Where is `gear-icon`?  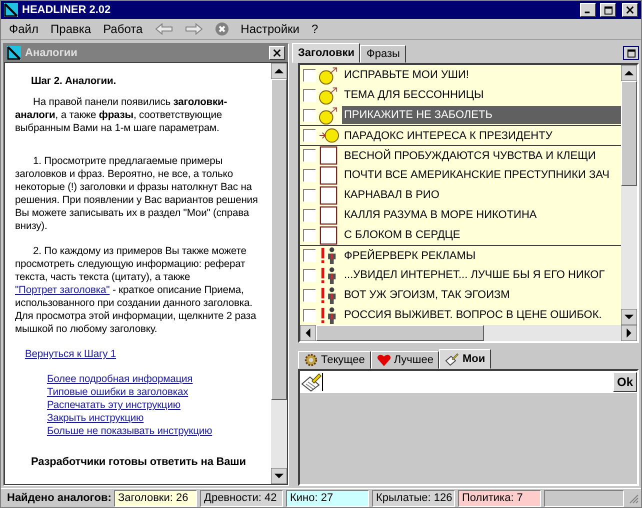 gear-icon is located at coordinates (311, 360).